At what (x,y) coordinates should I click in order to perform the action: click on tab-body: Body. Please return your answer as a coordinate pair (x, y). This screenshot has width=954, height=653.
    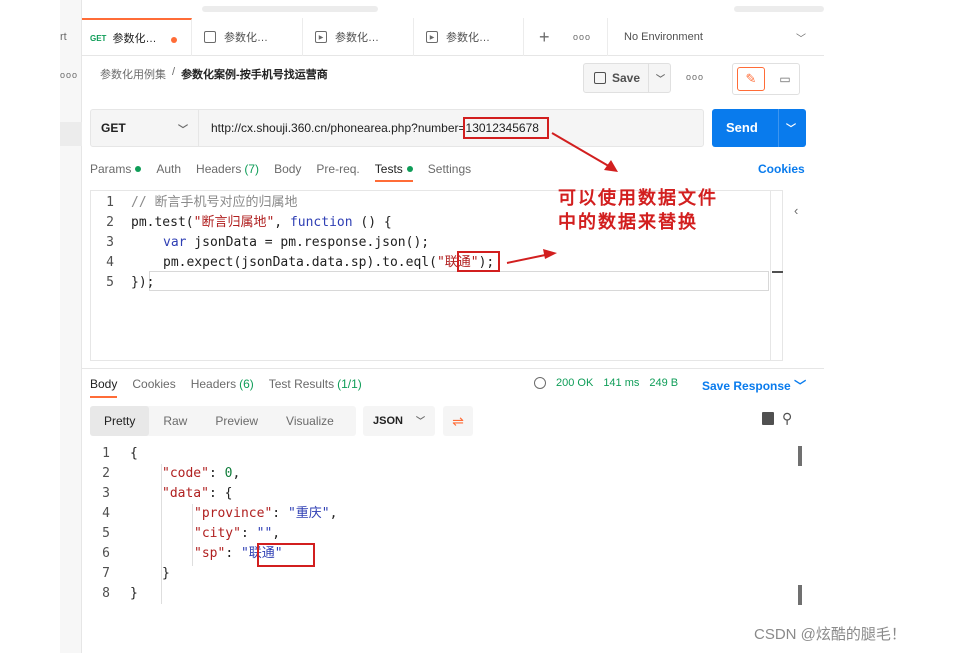
    Looking at the image, I should click on (287, 169).